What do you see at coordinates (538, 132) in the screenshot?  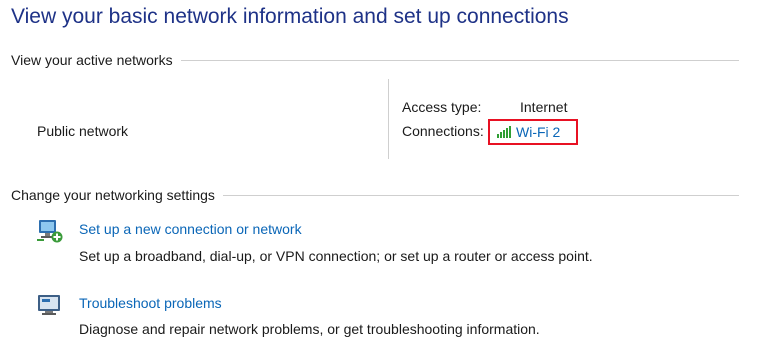 I see `wifi-connection-name: Wi-Fi 2` at bounding box center [538, 132].